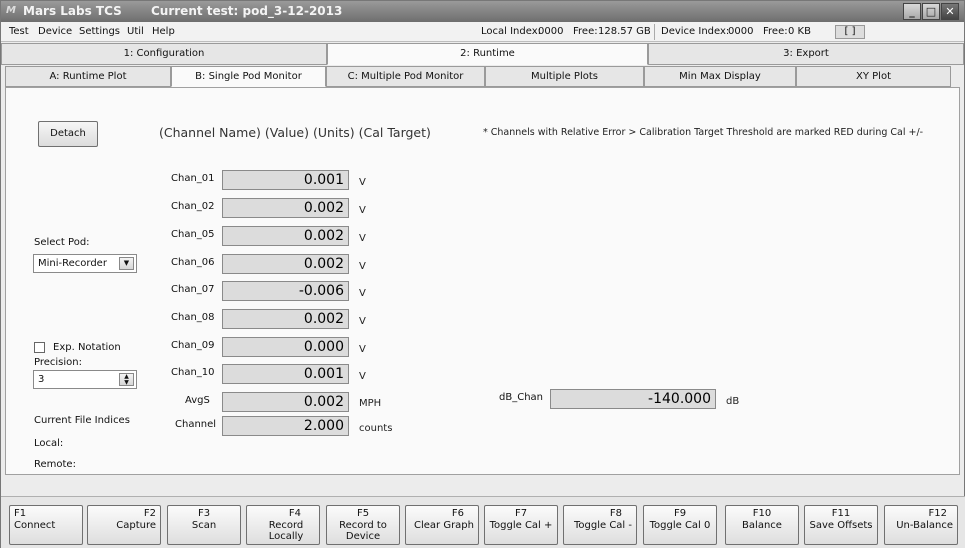 Image resolution: width=965 pixels, height=548 pixels. I want to click on channel-name: Chan_09, so click(193, 345).